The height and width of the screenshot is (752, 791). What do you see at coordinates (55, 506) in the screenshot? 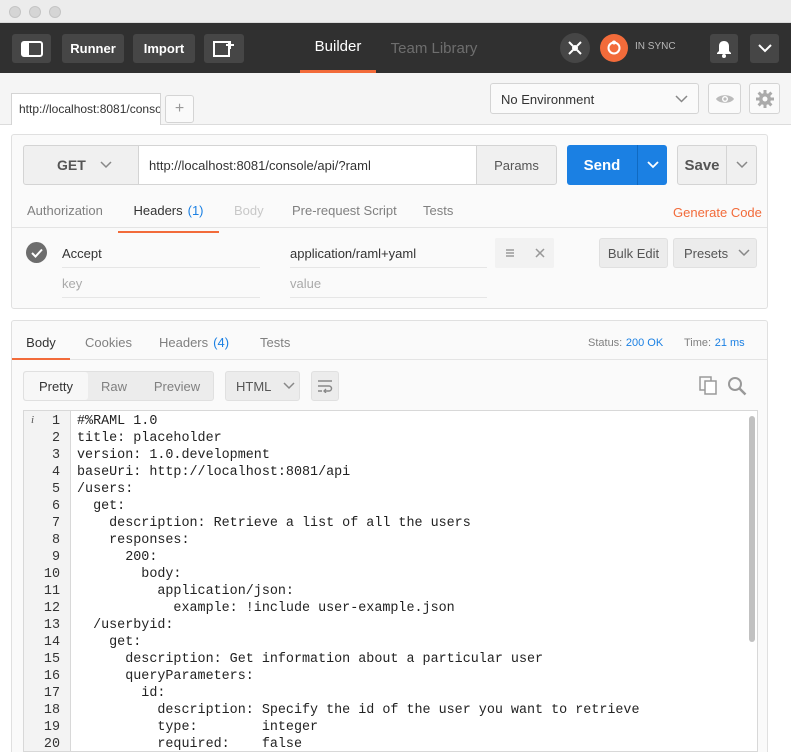
I see `line-number: 6` at bounding box center [55, 506].